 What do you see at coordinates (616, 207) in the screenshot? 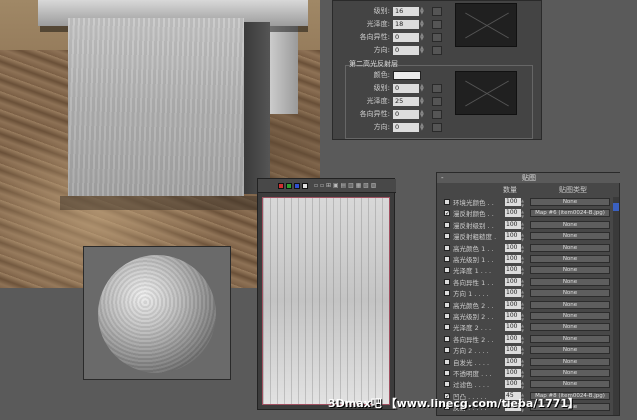
I see `scrollbar-thumb` at bounding box center [616, 207].